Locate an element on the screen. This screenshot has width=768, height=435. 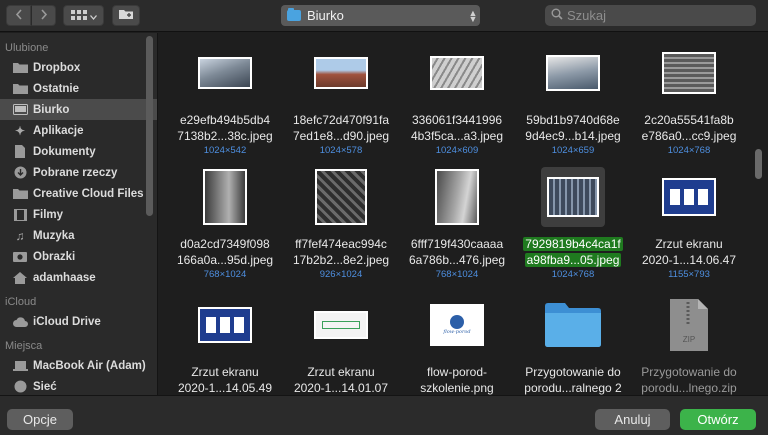
cloud-icon is located at coordinates (20, 322).